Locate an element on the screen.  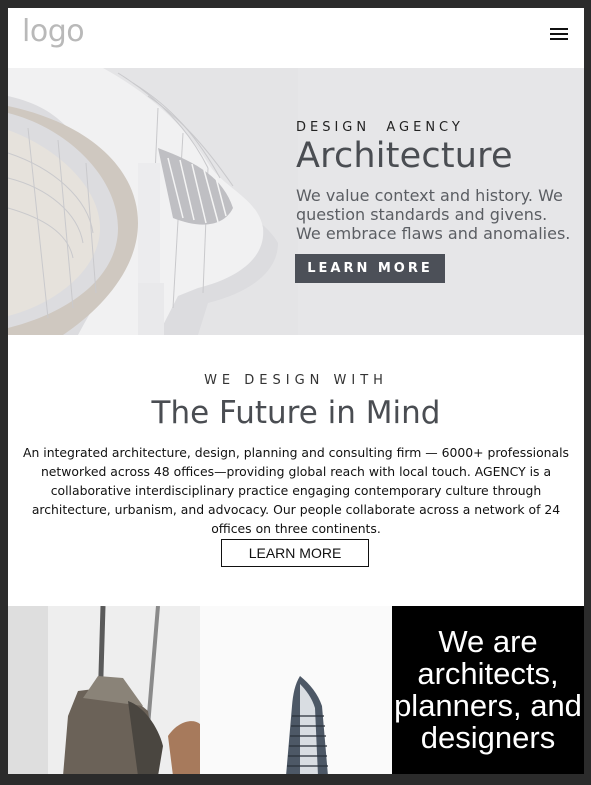
future-kicker: WE DESIGN WITH is located at coordinates (296, 380).